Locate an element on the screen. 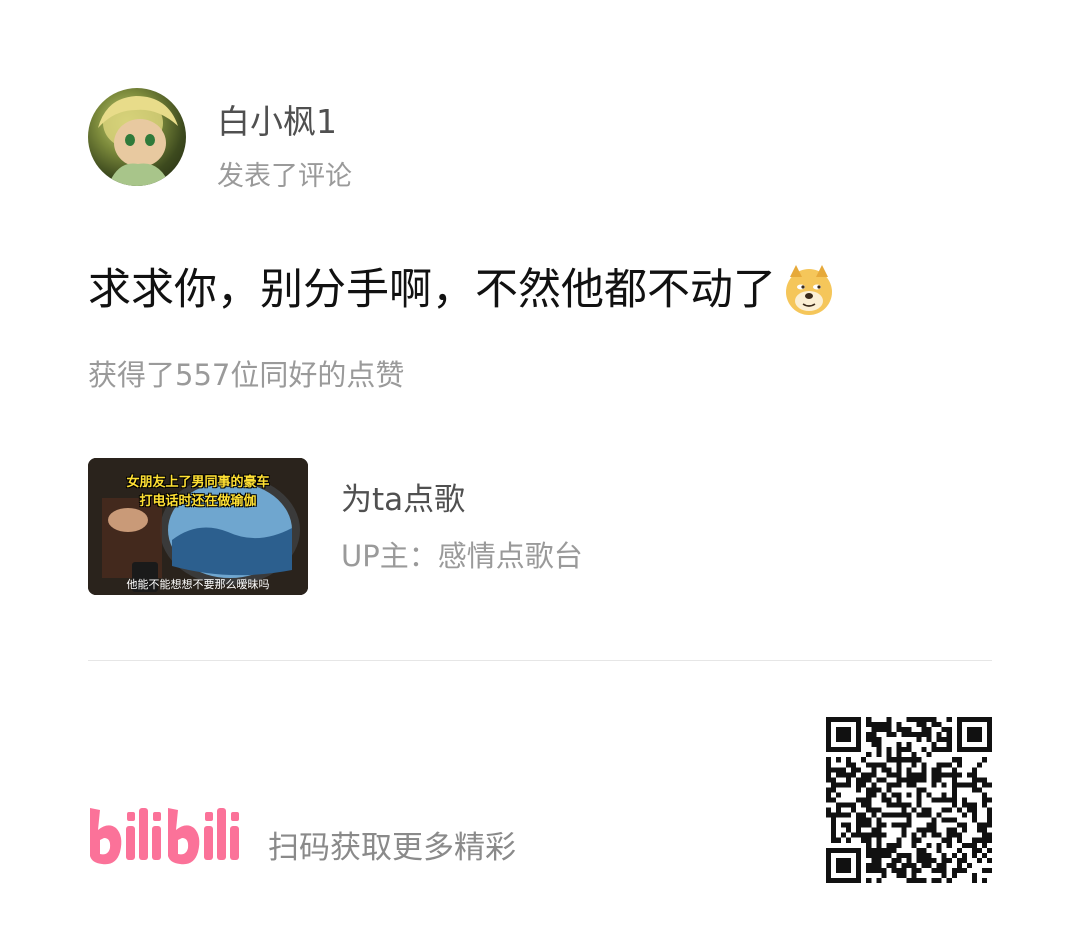  user-name: 白小枫1 is located at coordinates (277, 122).